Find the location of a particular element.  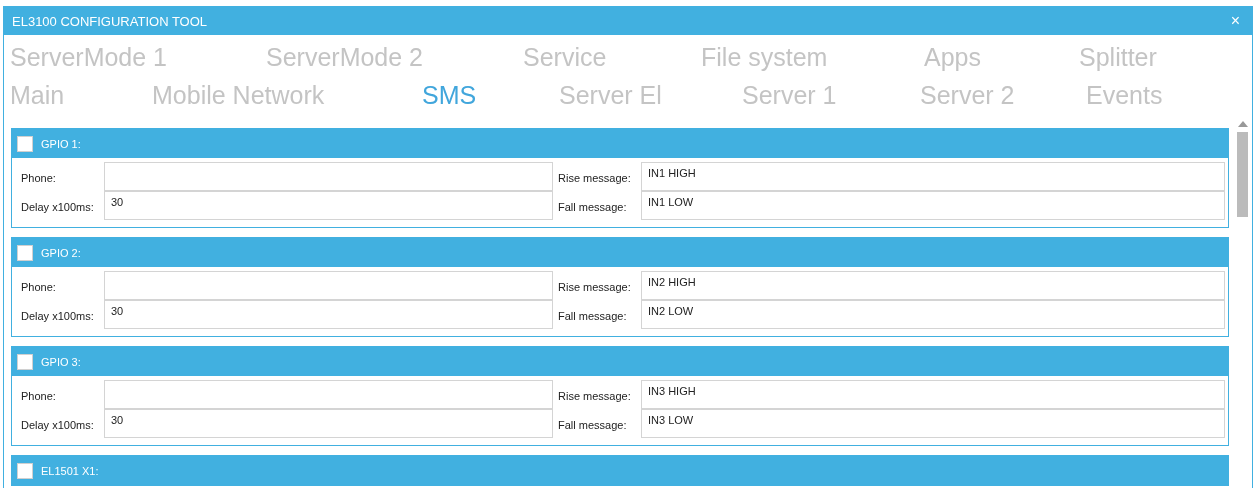

tab: Service is located at coordinates (565, 57).